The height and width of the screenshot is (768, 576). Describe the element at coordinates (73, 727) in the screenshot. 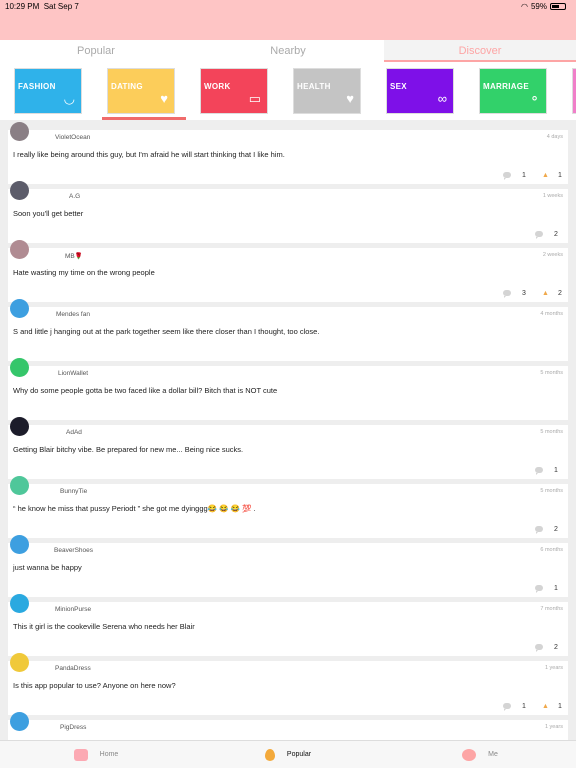

I see `post-username: PigDress` at that location.